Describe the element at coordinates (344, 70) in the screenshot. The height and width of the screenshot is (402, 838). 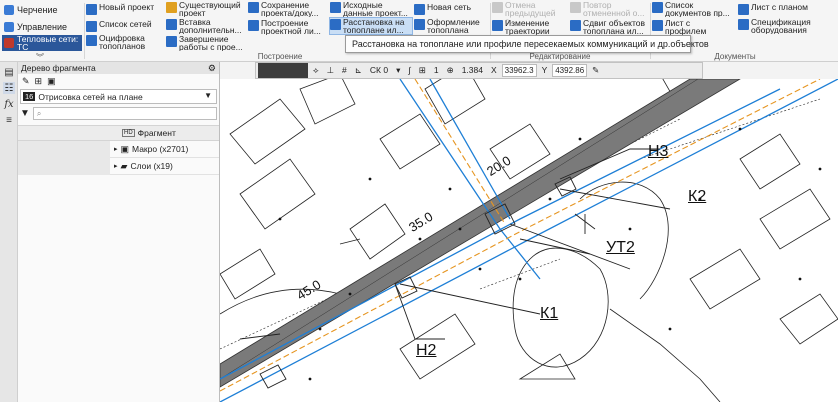
I see `grid-icon: #` at that location.